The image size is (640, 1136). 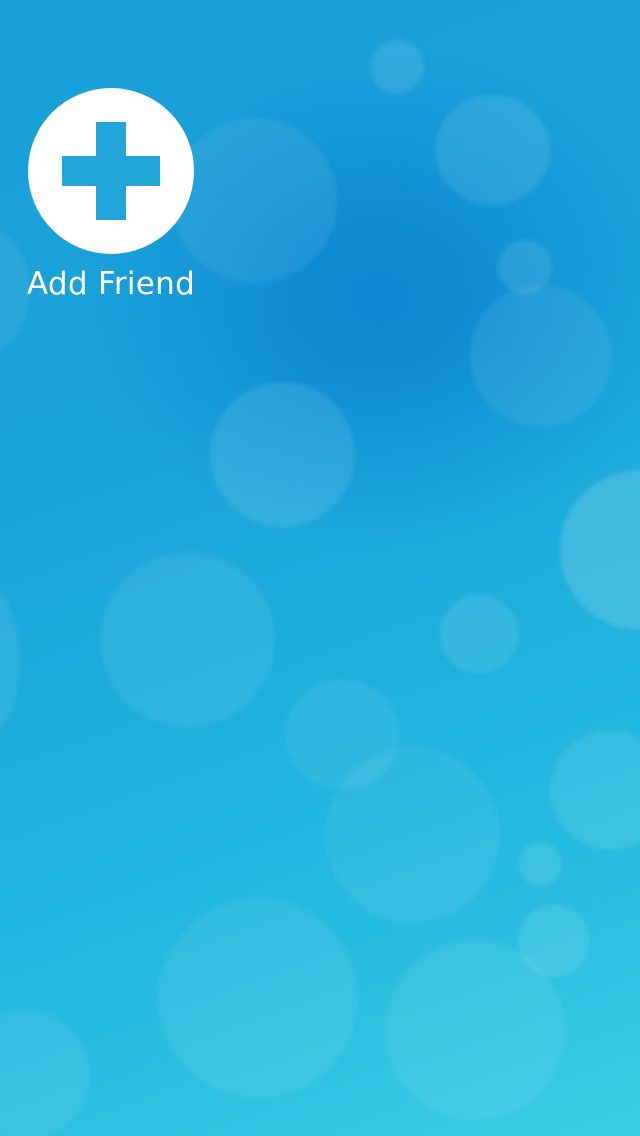 What do you see at coordinates (111, 284) in the screenshot?
I see `add-friend-label: Add Friend` at bounding box center [111, 284].